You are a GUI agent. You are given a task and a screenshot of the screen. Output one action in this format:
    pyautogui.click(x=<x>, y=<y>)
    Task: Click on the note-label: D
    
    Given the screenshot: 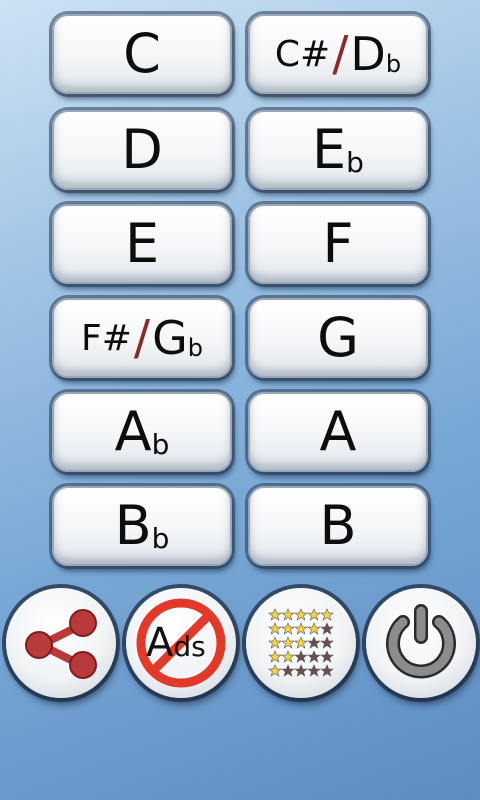 What is the action you would take?
    pyautogui.click(x=142, y=149)
    